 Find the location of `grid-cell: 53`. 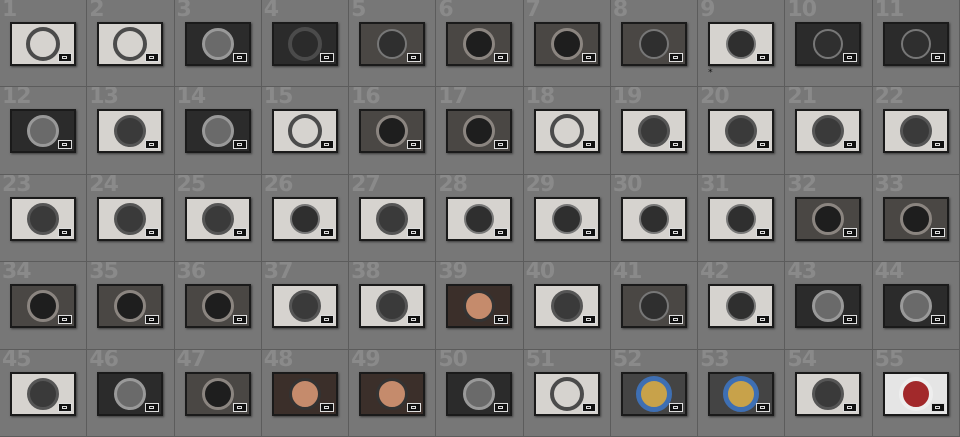

grid-cell: 53 is located at coordinates (742, 393).